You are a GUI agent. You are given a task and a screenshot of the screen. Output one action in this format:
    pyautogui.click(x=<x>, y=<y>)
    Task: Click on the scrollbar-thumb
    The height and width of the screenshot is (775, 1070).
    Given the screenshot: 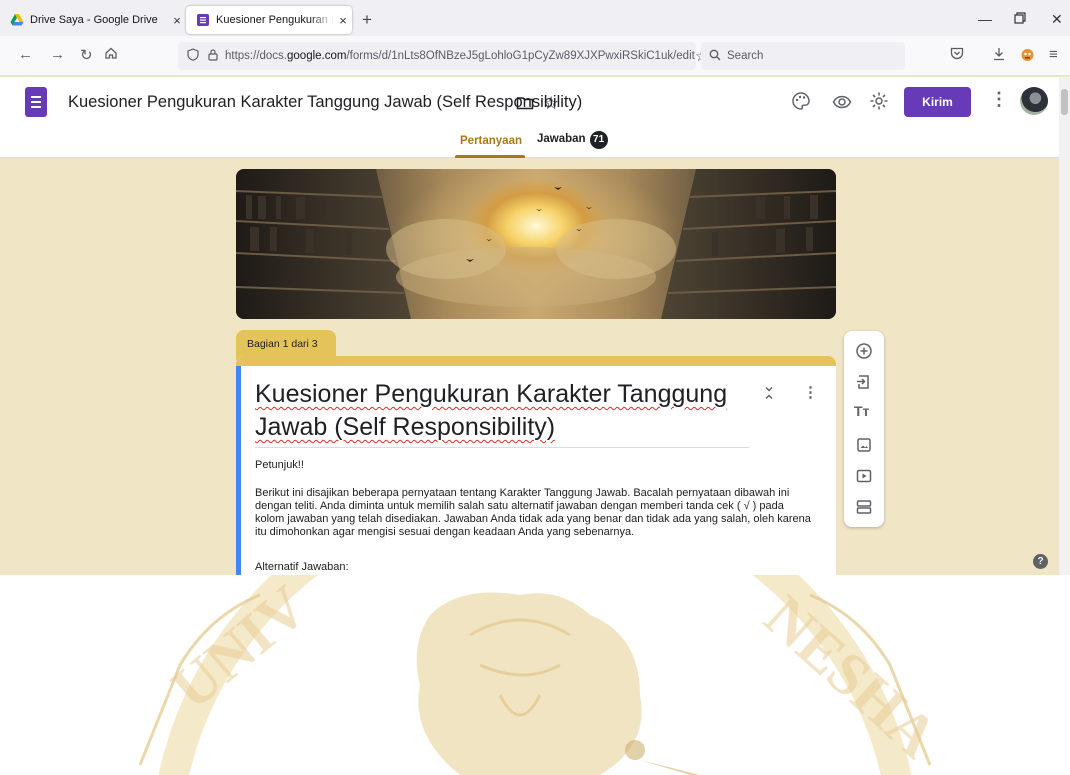 What is the action you would take?
    pyautogui.click(x=1064, y=102)
    